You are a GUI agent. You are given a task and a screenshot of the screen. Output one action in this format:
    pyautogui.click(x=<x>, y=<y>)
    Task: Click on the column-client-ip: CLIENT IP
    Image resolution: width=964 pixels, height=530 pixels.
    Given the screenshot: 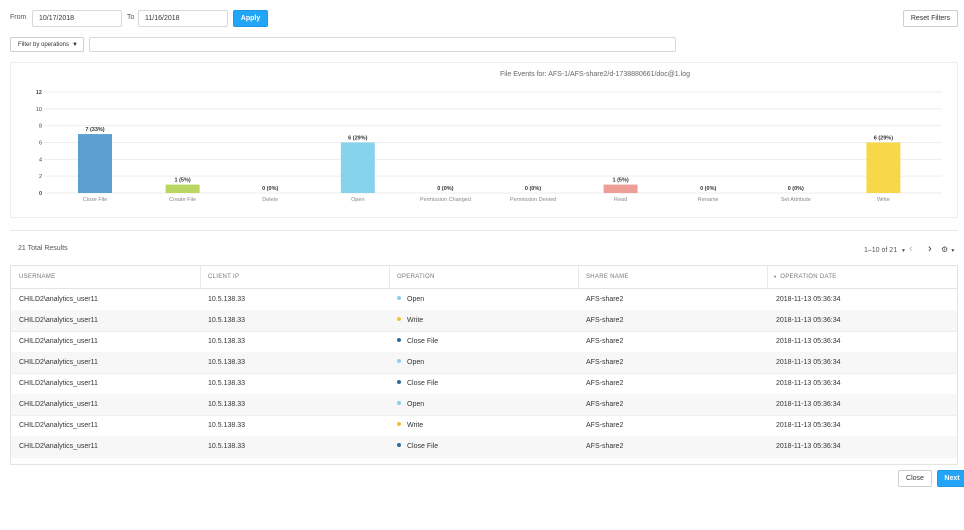 What is the action you would take?
    pyautogui.click(x=223, y=277)
    